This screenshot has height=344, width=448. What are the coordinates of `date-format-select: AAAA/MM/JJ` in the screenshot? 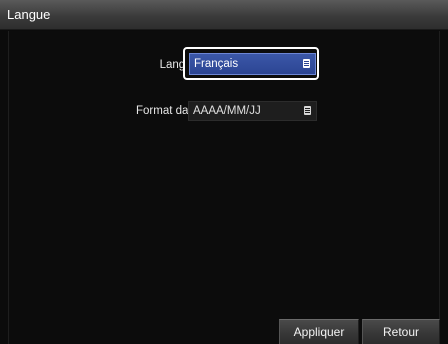 It's located at (252, 111).